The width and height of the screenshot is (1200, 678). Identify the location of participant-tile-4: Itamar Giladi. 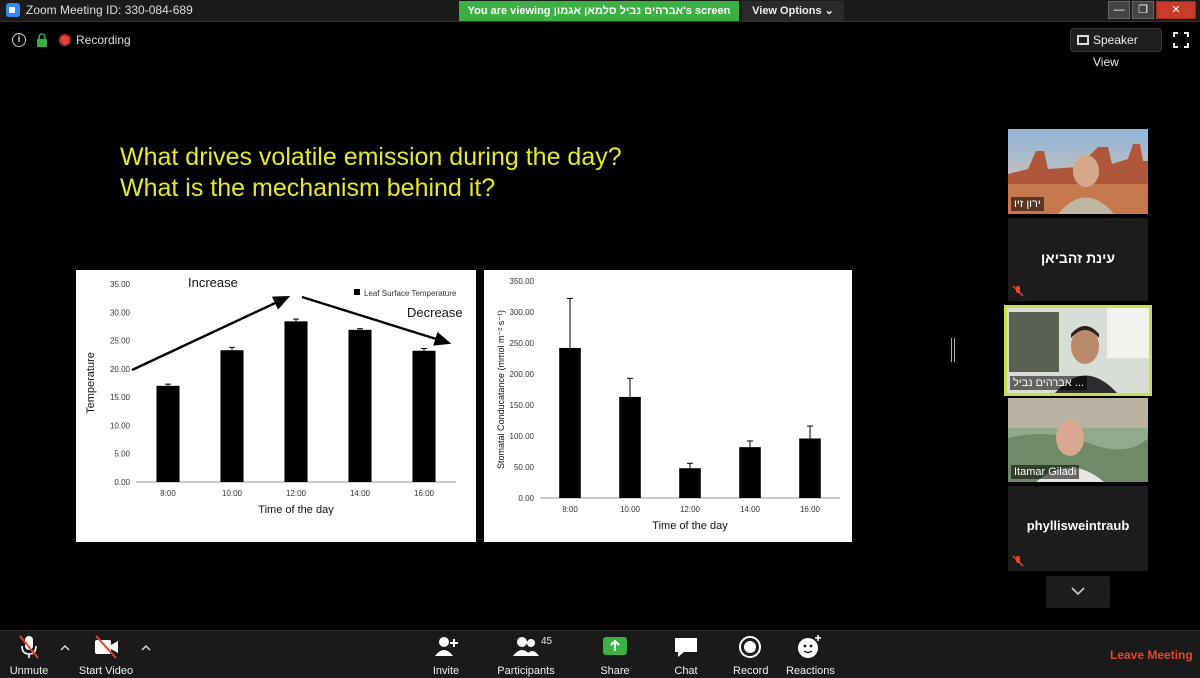
(1078, 440).